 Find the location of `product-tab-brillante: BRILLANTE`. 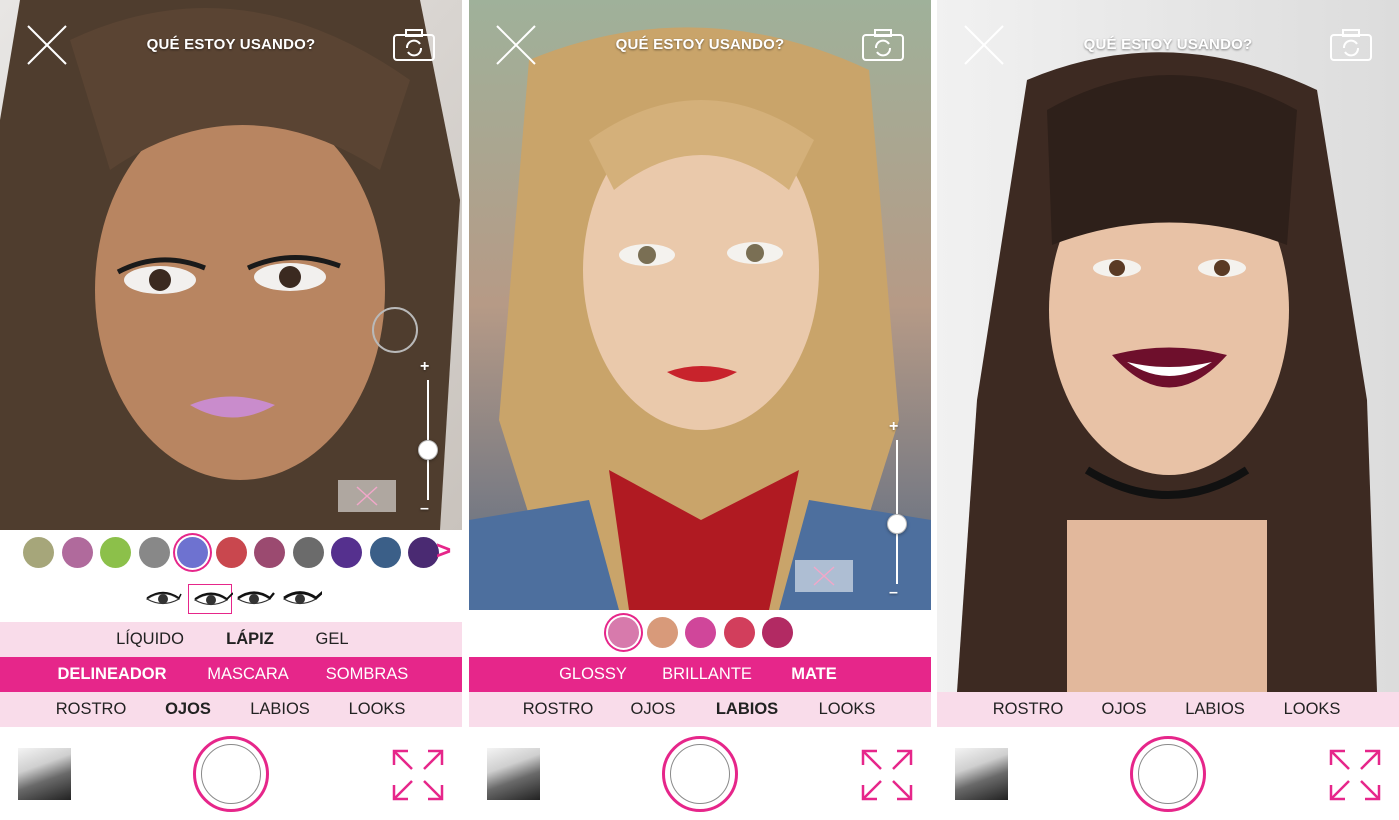

product-tab-brillante: BRILLANTE is located at coordinates (707, 674).